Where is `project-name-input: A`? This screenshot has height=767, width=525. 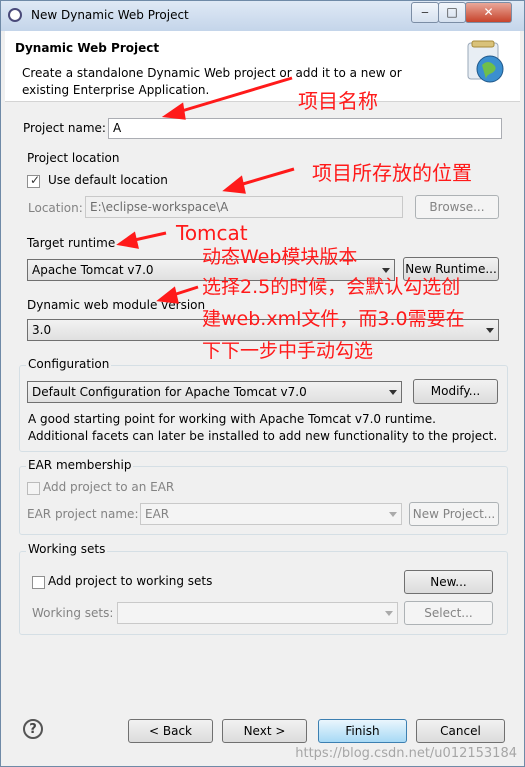 project-name-input: A is located at coordinates (305, 128).